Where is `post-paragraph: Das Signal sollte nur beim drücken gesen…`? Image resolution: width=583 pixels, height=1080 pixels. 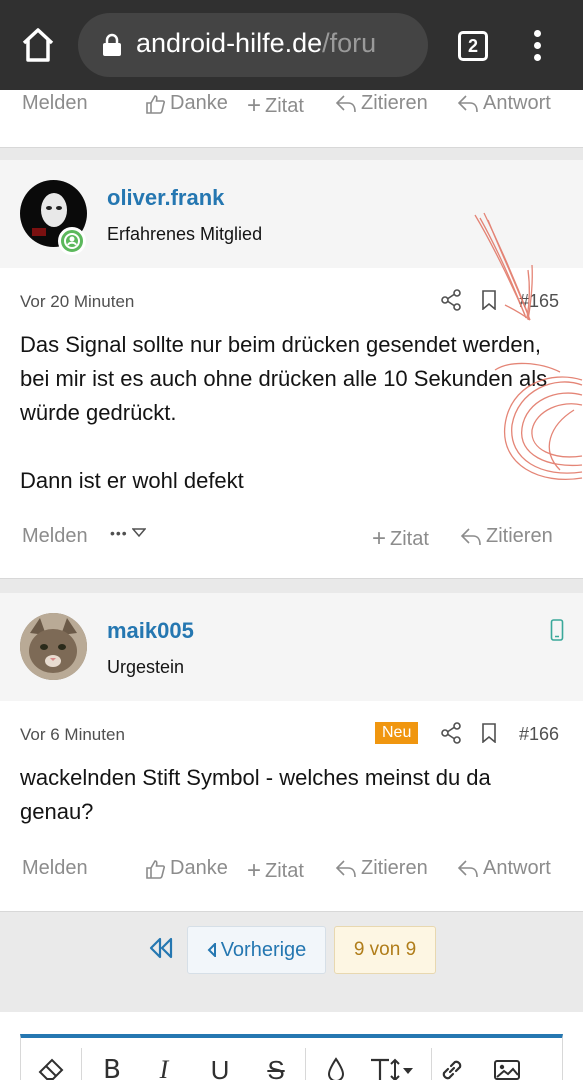 post-paragraph: Das Signal sollte nur beim drücken gesen… is located at coordinates (284, 378).